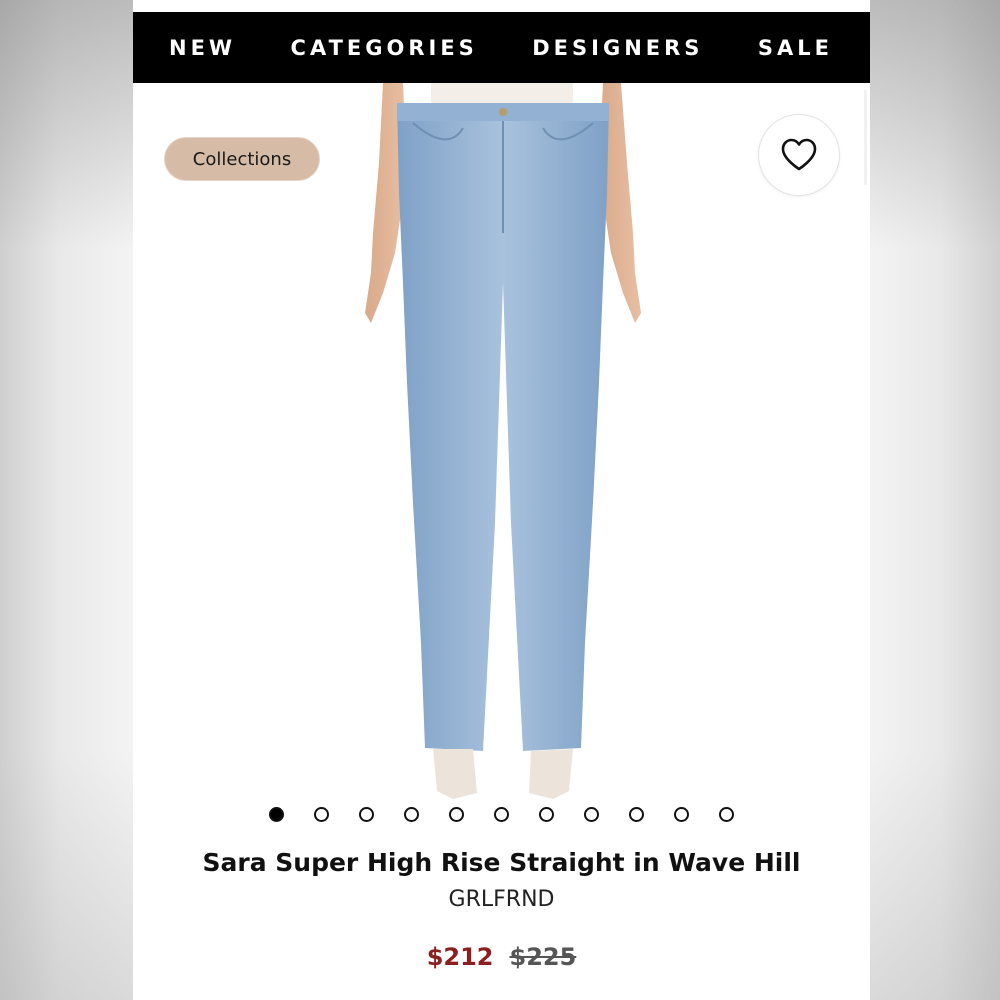 The width and height of the screenshot is (1000, 1000). Describe the element at coordinates (501, 47) in the screenshot. I see `top-navigation: NEW CATEGORIES DESIGNERS SALE` at that location.